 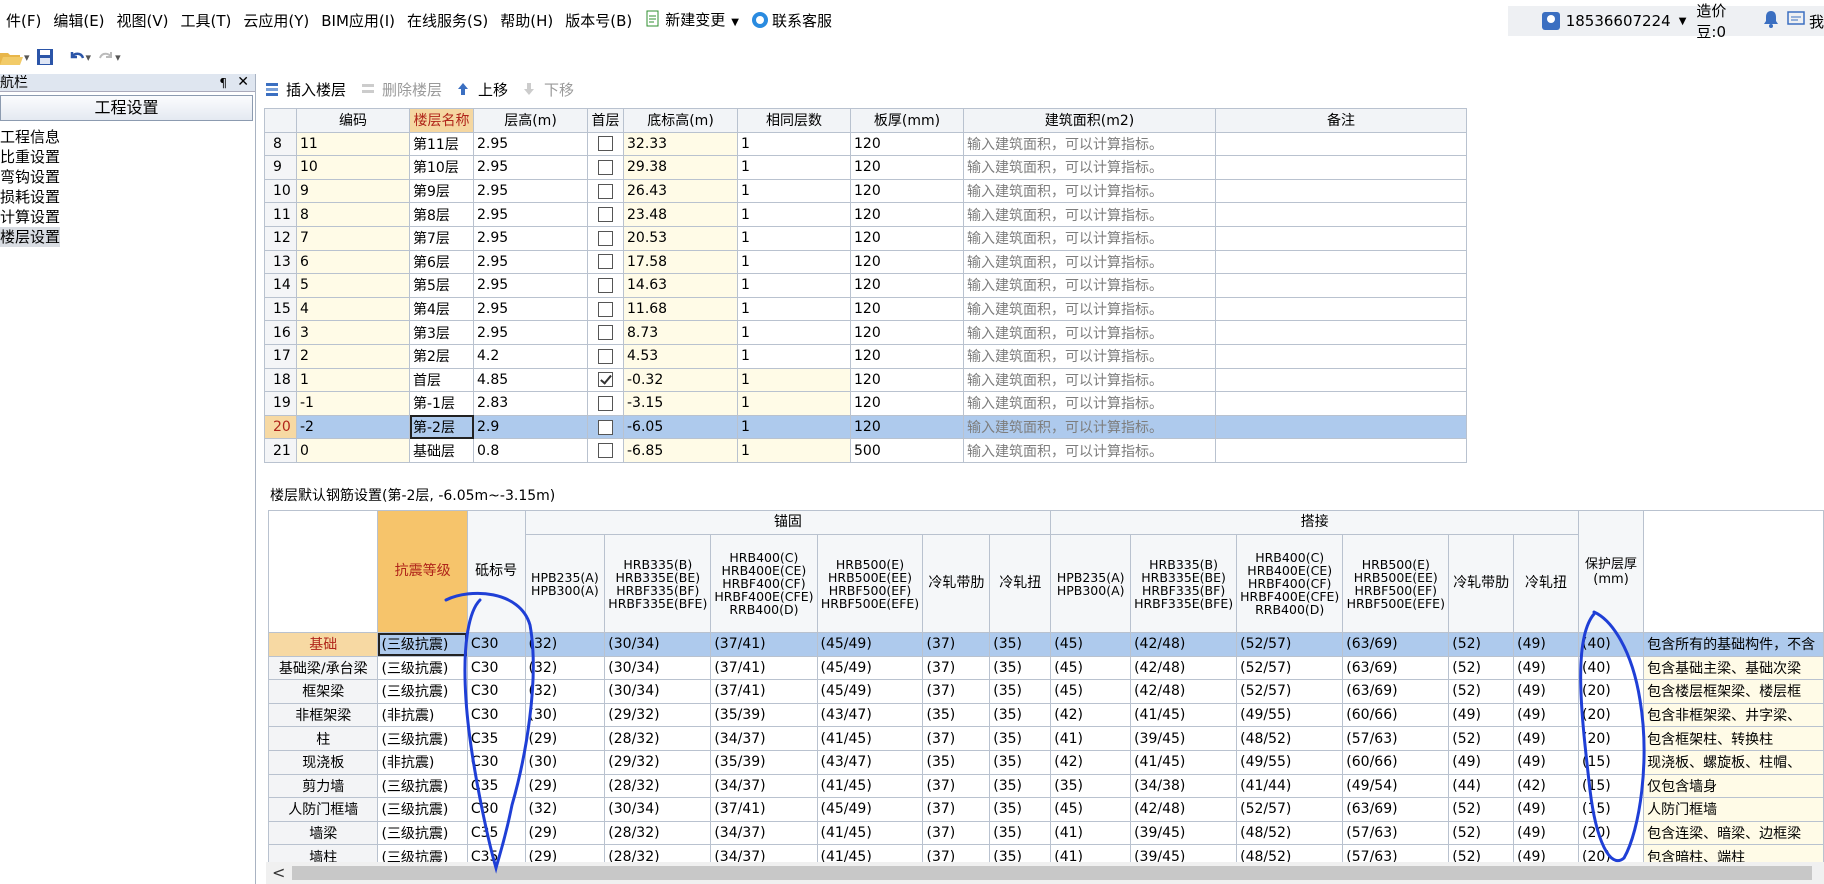 What do you see at coordinates (1396, 833) in the screenshot?
I see `lap-length-cell: (57/63)` at bounding box center [1396, 833].